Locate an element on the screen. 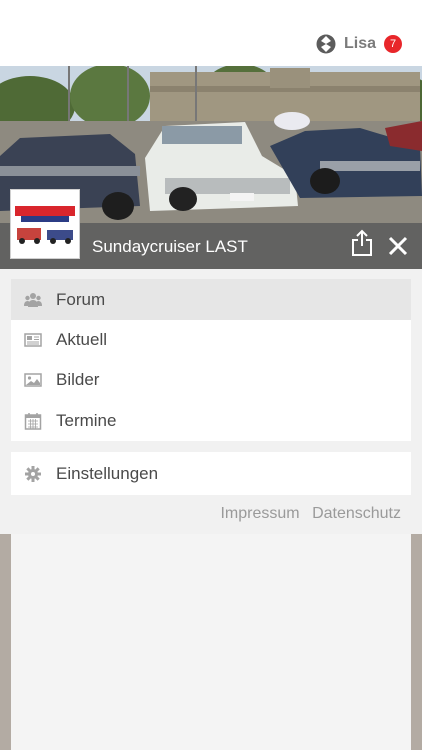  image-icon is located at coordinates (33, 379).